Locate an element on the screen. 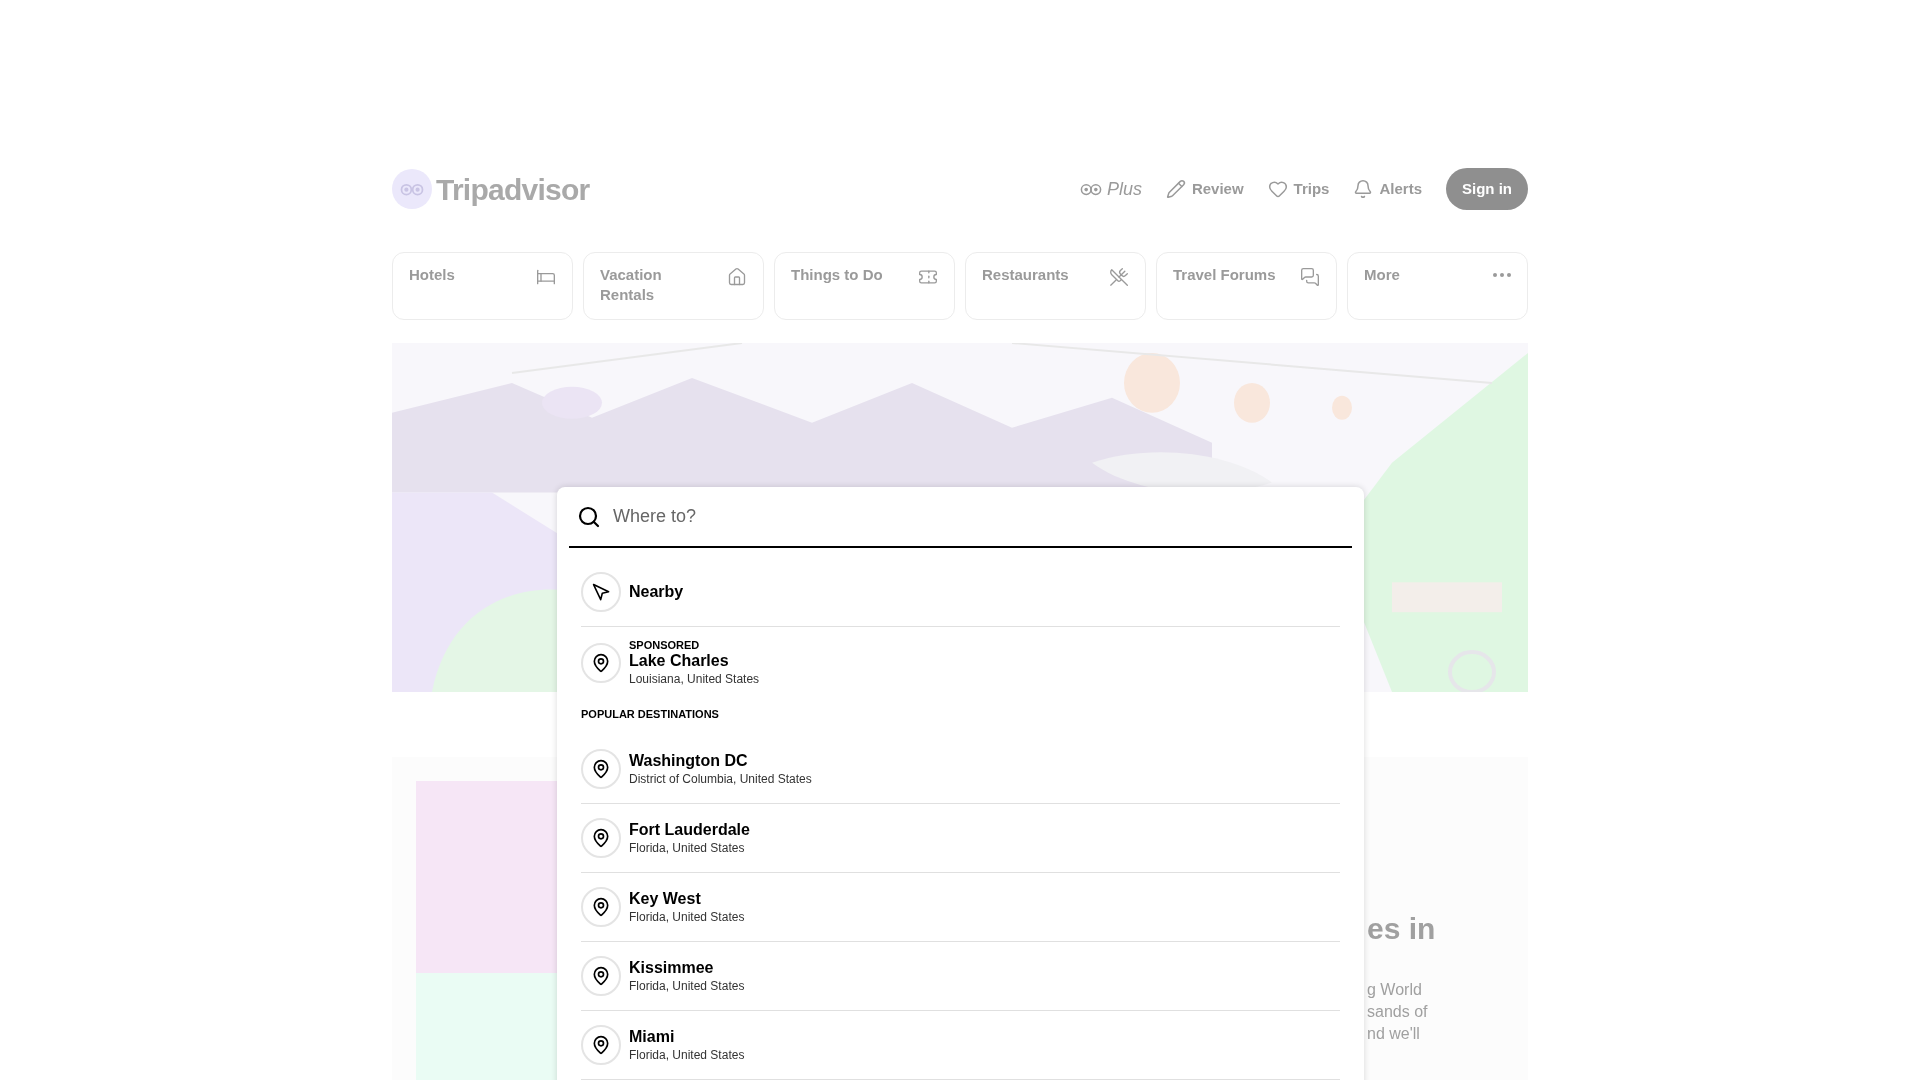 The image size is (1920, 1080). owl-logo-icon is located at coordinates (412, 189).